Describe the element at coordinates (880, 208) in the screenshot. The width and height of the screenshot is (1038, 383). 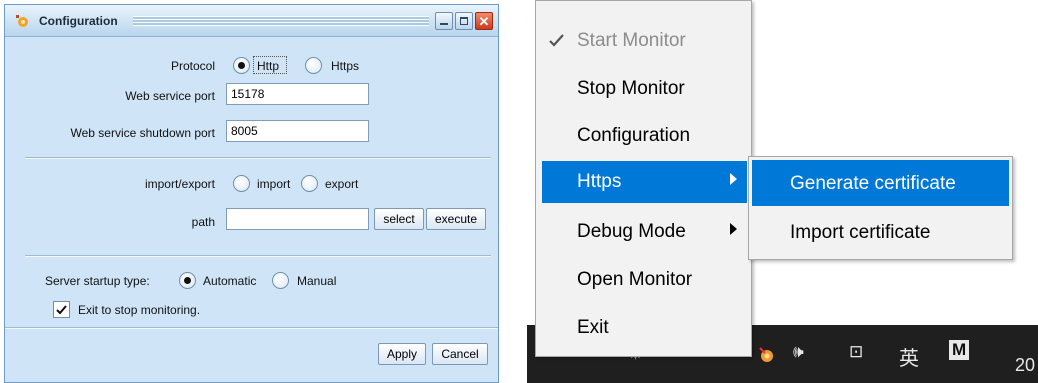
I see `https-submenu: Generate certificate Import certificate` at that location.